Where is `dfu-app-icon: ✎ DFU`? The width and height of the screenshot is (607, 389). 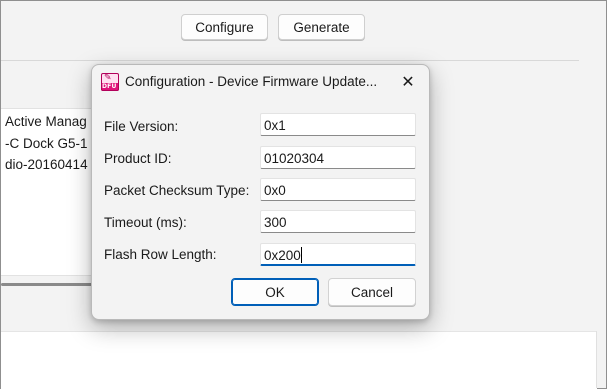 dfu-app-icon: ✎ DFU is located at coordinates (110, 82).